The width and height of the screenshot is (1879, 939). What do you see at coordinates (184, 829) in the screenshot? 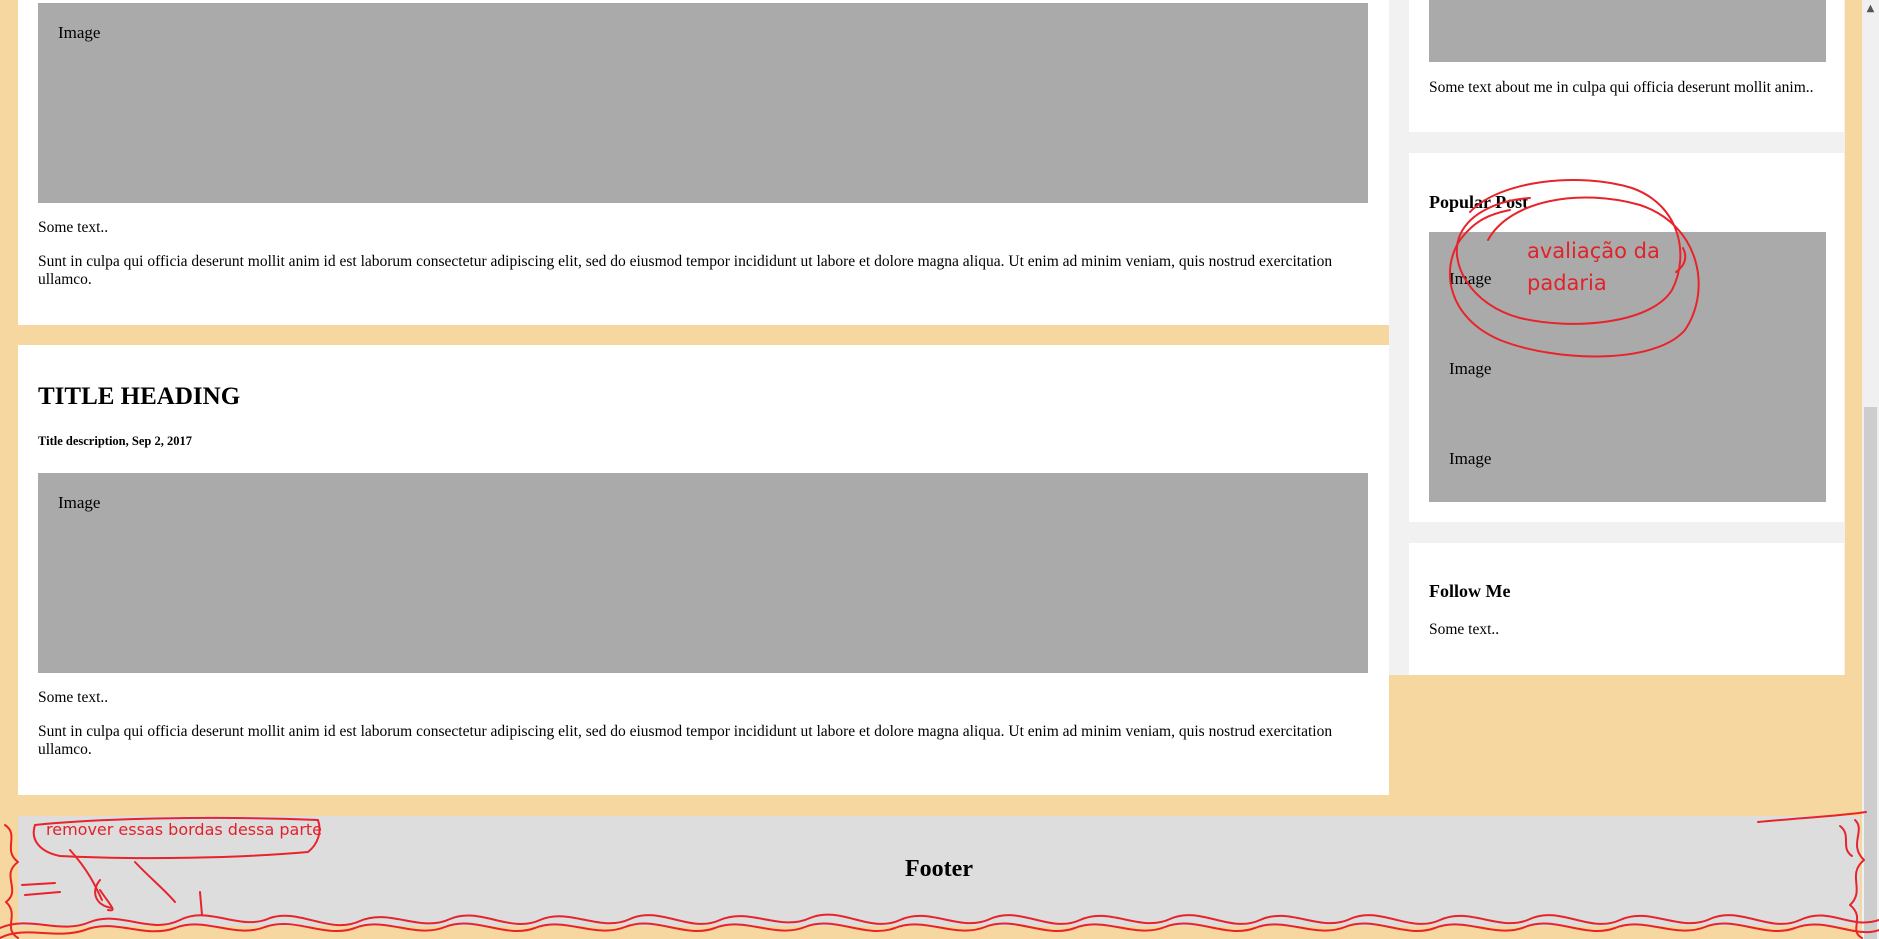
I see `footer-border-note: remover essas bordas dessa parte` at bounding box center [184, 829].